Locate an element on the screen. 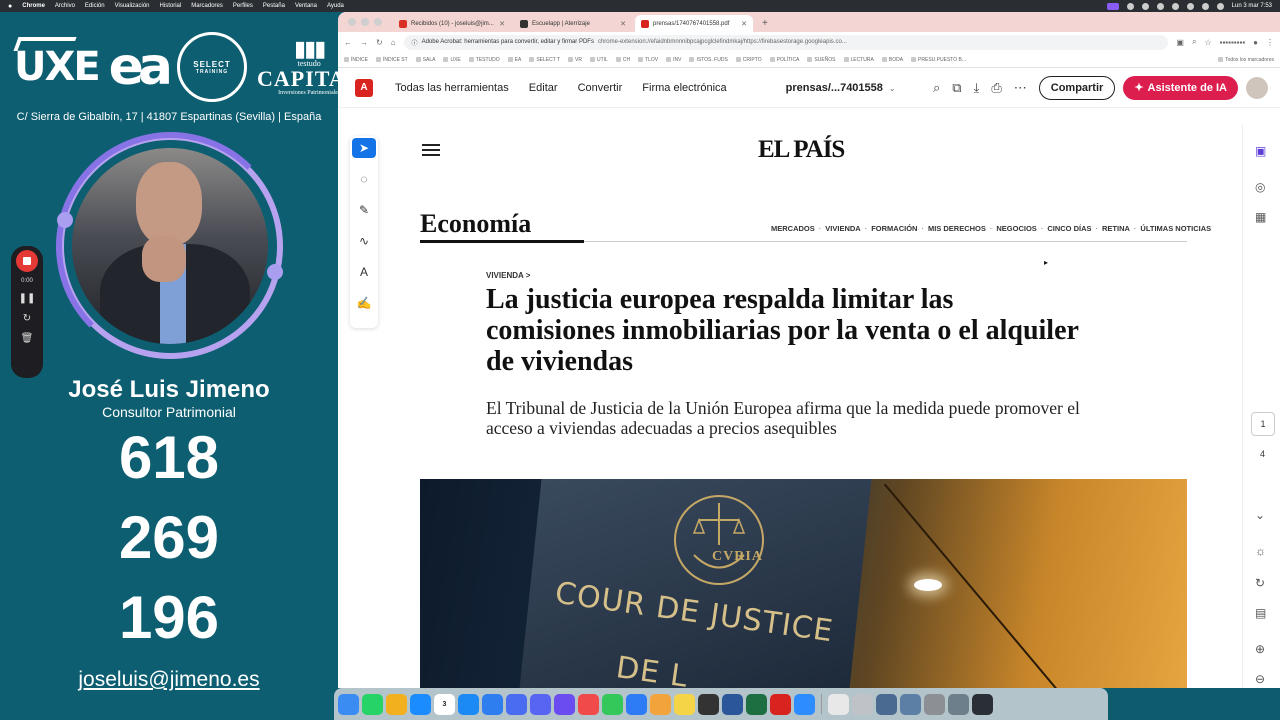 The width and height of the screenshot is (1280, 720). window4-icon is located at coordinates (958, 704).